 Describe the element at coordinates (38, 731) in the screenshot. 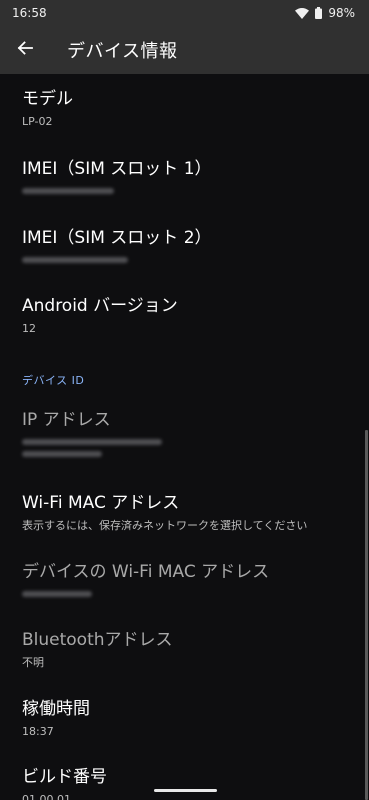

I see `uptime-value: 18:37` at that location.